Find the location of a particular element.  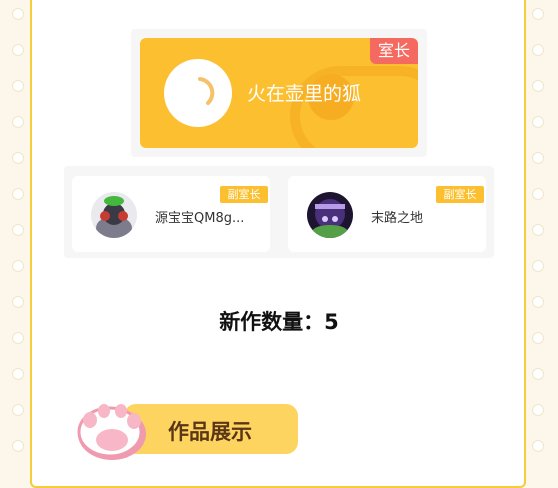

owner-role-badge: 室长 is located at coordinates (394, 51).